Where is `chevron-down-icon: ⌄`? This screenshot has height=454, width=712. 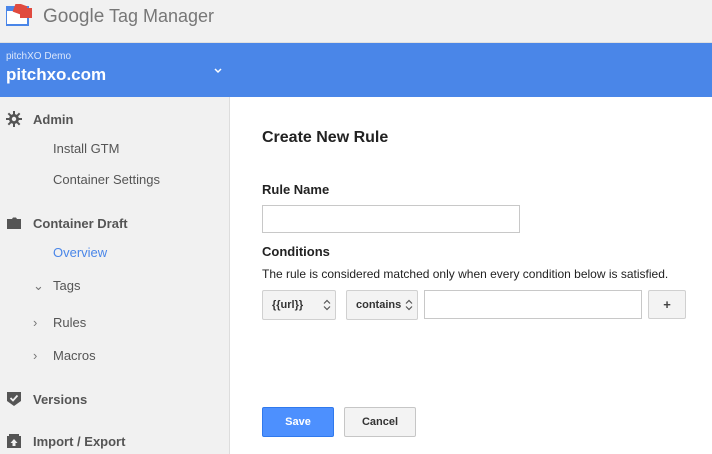
chevron-down-icon: ⌄ is located at coordinates (38, 285).